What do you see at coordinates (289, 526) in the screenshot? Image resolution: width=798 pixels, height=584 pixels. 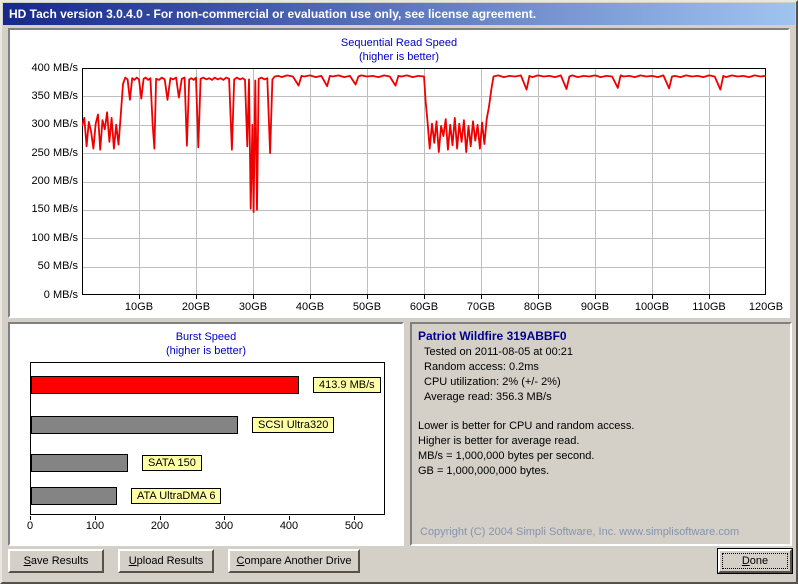 I see `burst-x-tick-label: 400` at bounding box center [289, 526].